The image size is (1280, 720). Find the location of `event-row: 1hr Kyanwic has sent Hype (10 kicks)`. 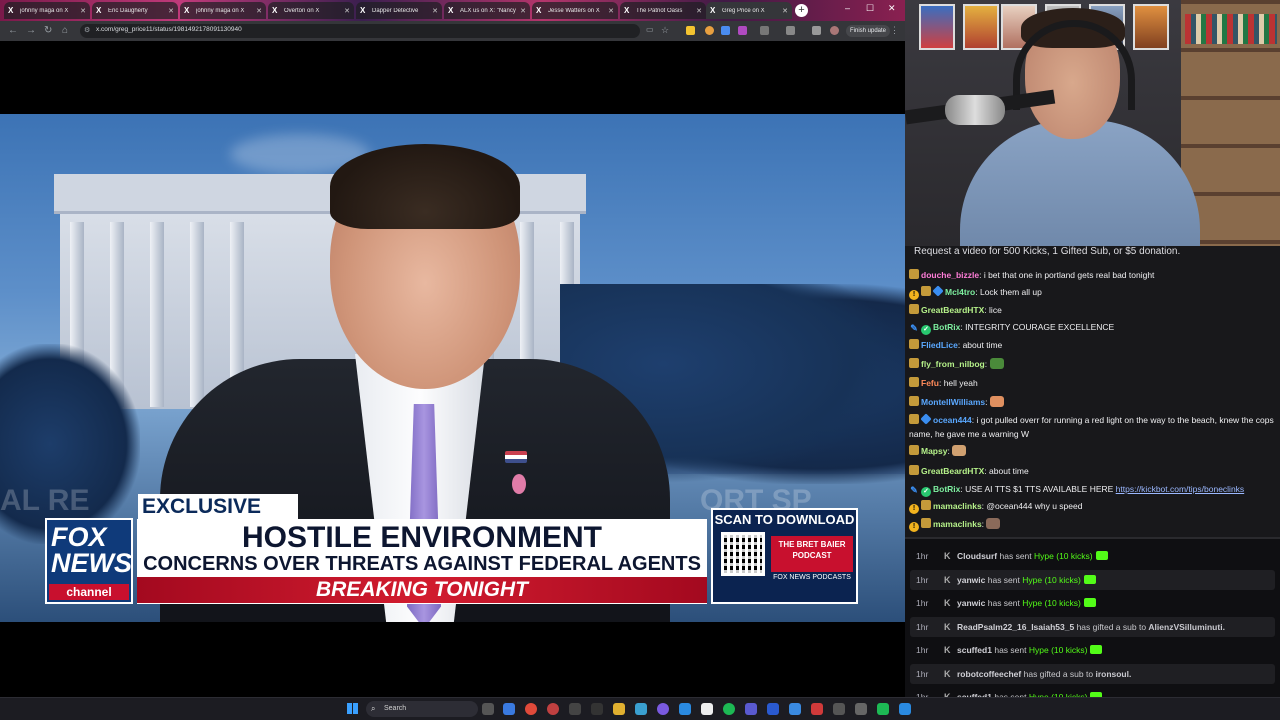

event-row: 1hr Kyanwic has sent Hype (10 kicks) is located at coordinates (1092, 603).